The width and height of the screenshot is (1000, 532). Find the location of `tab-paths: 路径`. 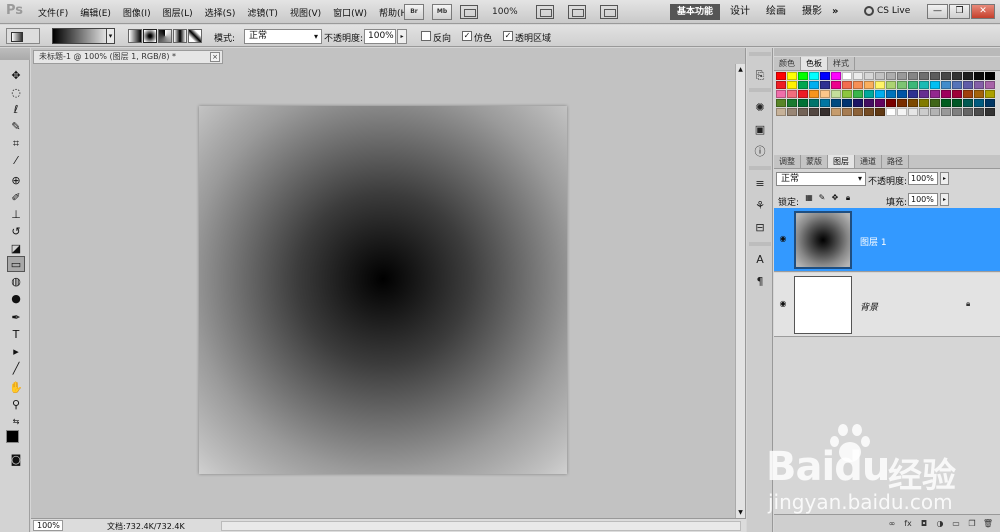

tab-paths: 路径 is located at coordinates (895, 161).